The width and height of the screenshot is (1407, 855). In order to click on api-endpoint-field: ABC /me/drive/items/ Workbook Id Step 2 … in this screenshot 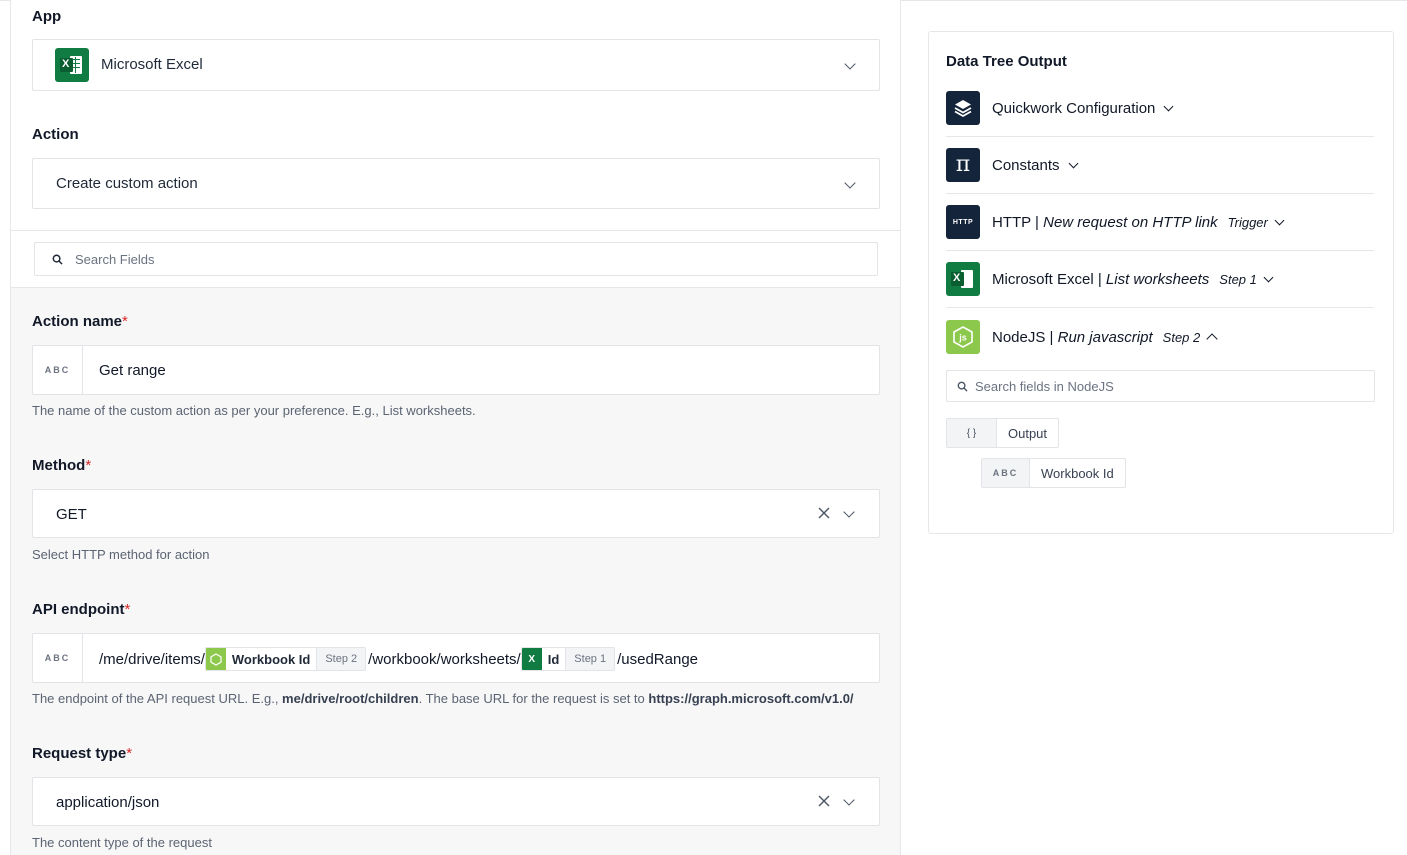, I will do `click(456, 658)`.